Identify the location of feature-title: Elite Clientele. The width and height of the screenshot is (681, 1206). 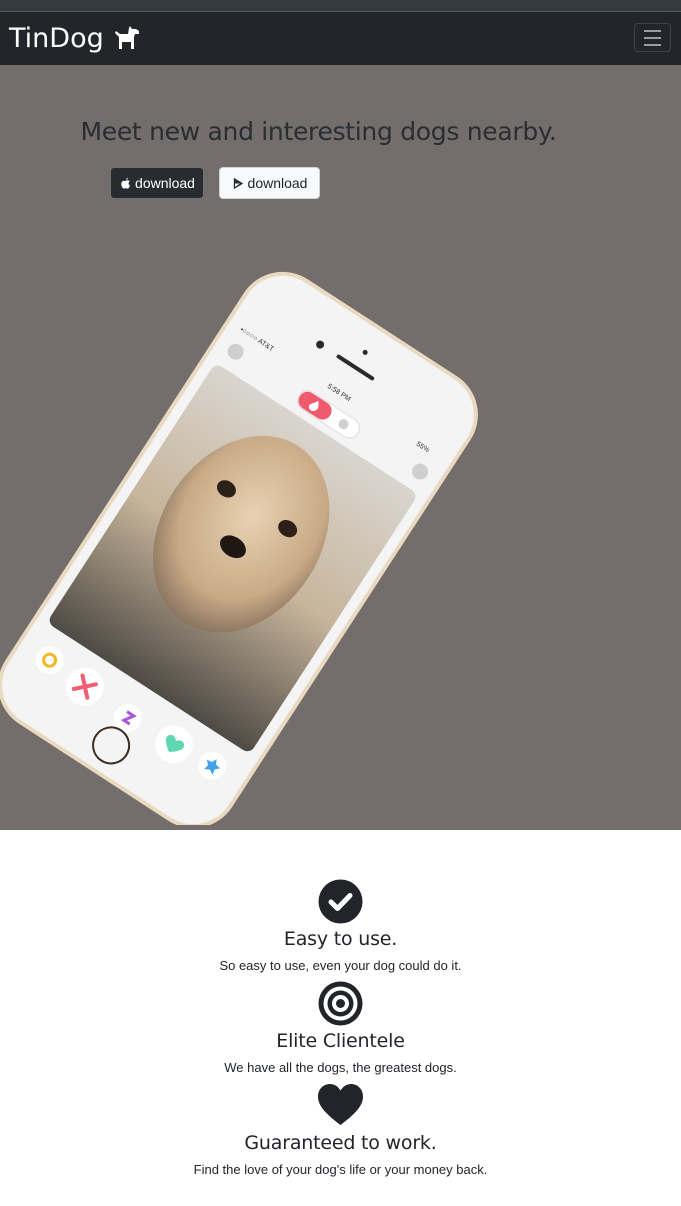
(340, 1041).